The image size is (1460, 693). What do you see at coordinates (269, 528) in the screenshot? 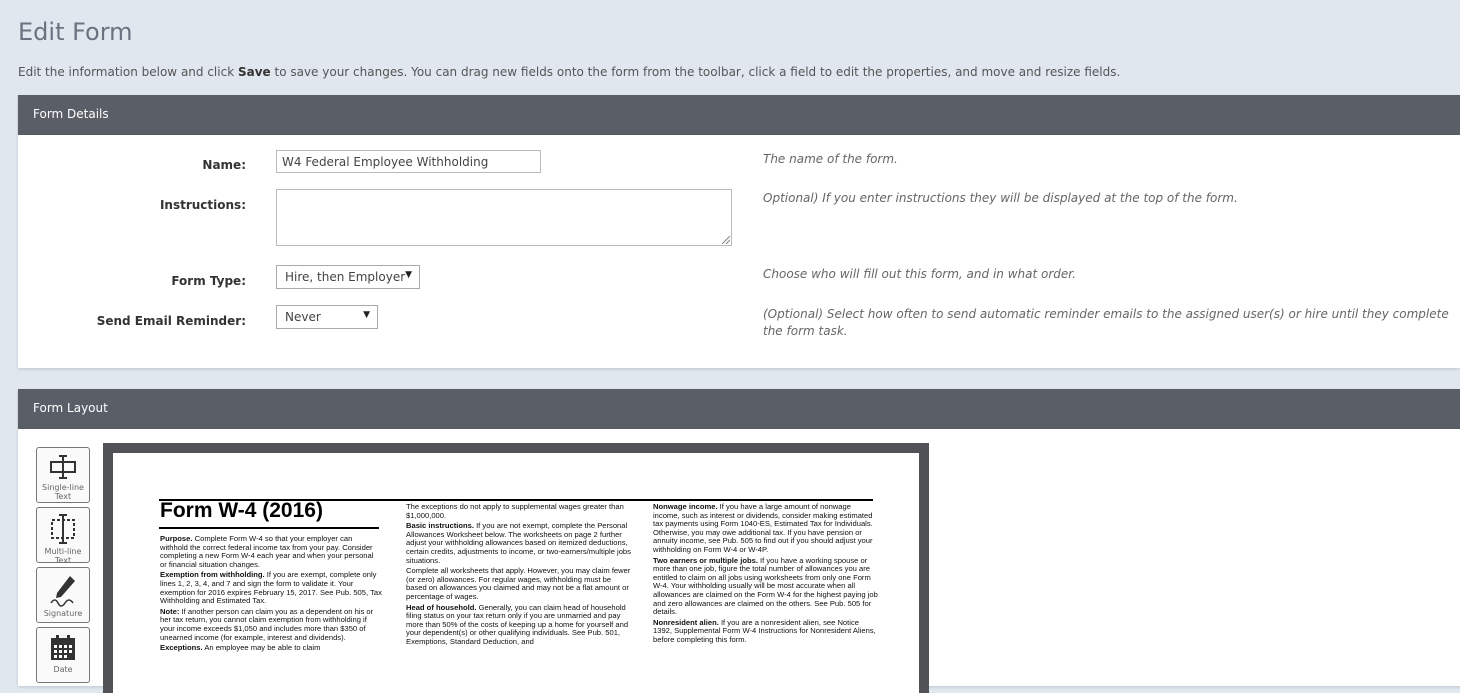
I see `title-rule` at bounding box center [269, 528].